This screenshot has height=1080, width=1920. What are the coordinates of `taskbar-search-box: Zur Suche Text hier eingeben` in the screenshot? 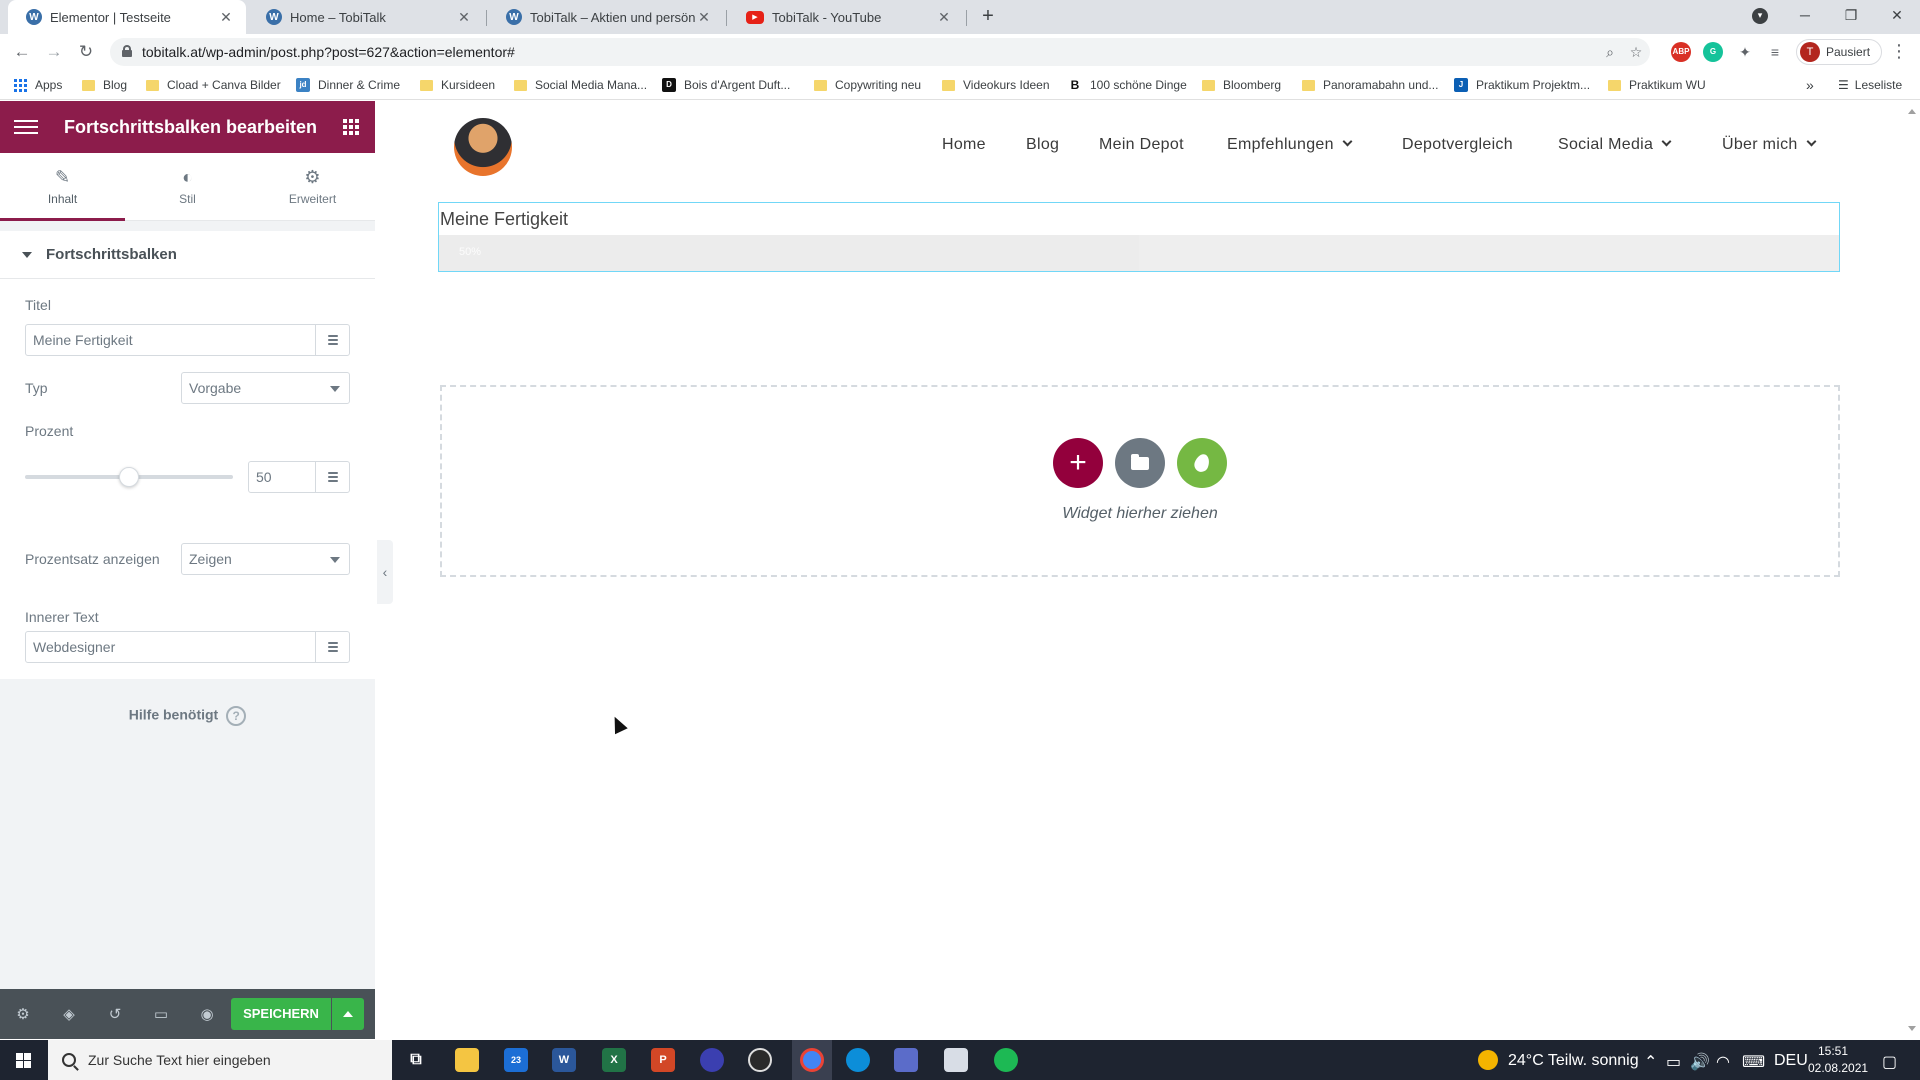 It's located at (220, 1060).